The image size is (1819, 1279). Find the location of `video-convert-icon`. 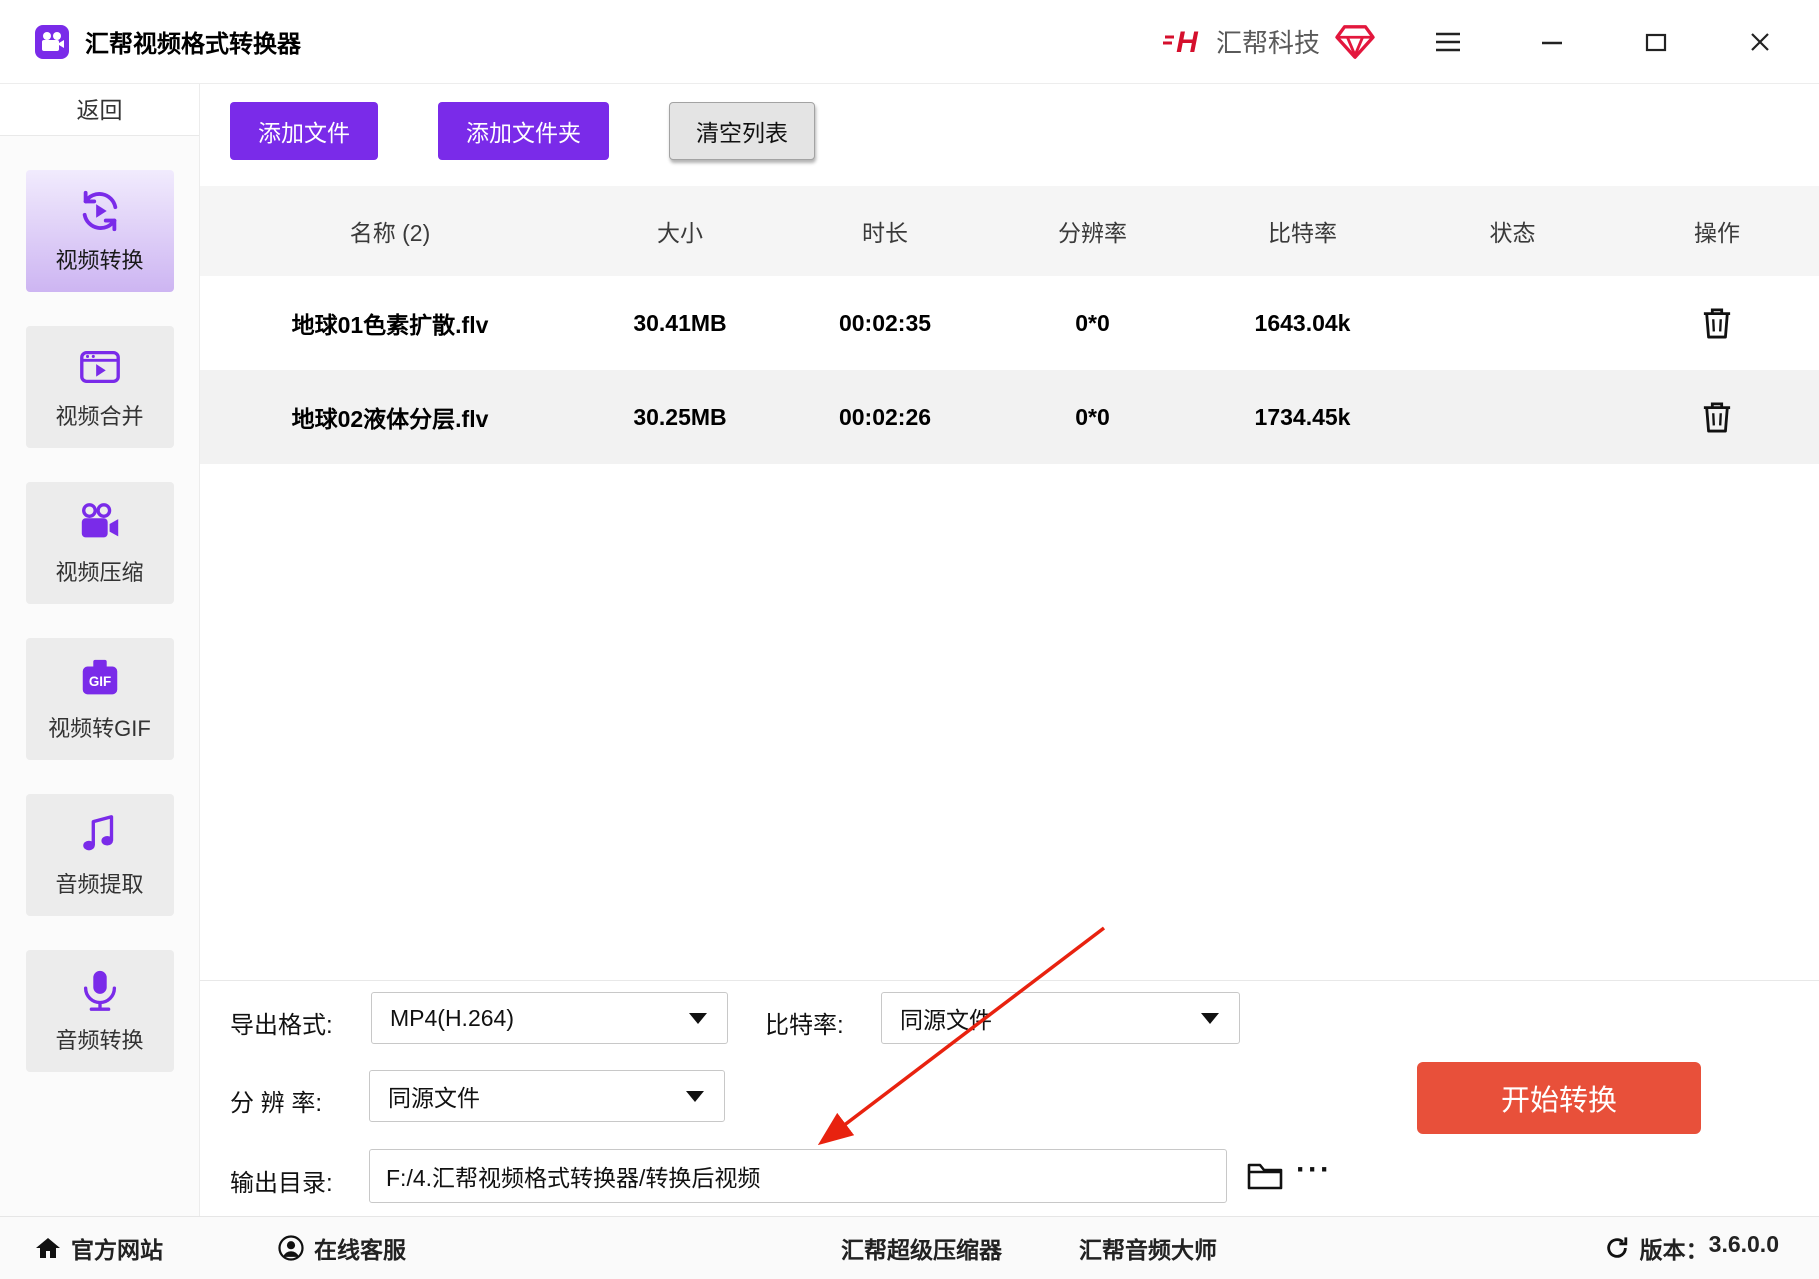

video-convert-icon is located at coordinates (99, 210).